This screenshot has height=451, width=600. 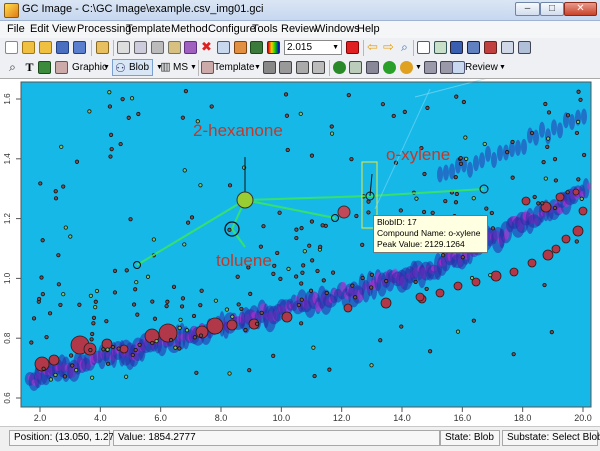 I want to click on x-tick-label: 20.0, so click(x=583, y=418).